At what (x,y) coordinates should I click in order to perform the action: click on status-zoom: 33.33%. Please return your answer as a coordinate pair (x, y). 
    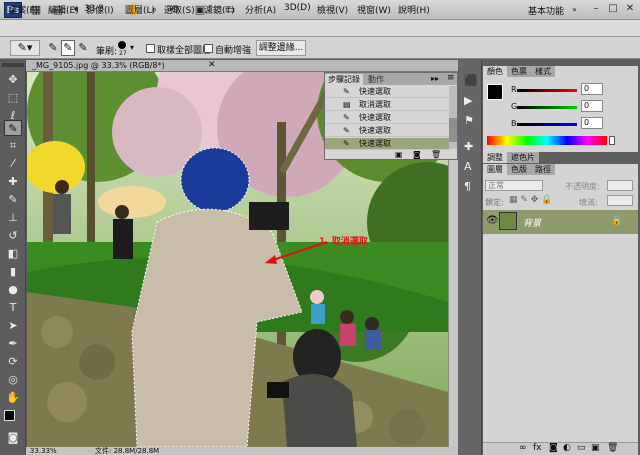
    Looking at the image, I should click on (43, 451).